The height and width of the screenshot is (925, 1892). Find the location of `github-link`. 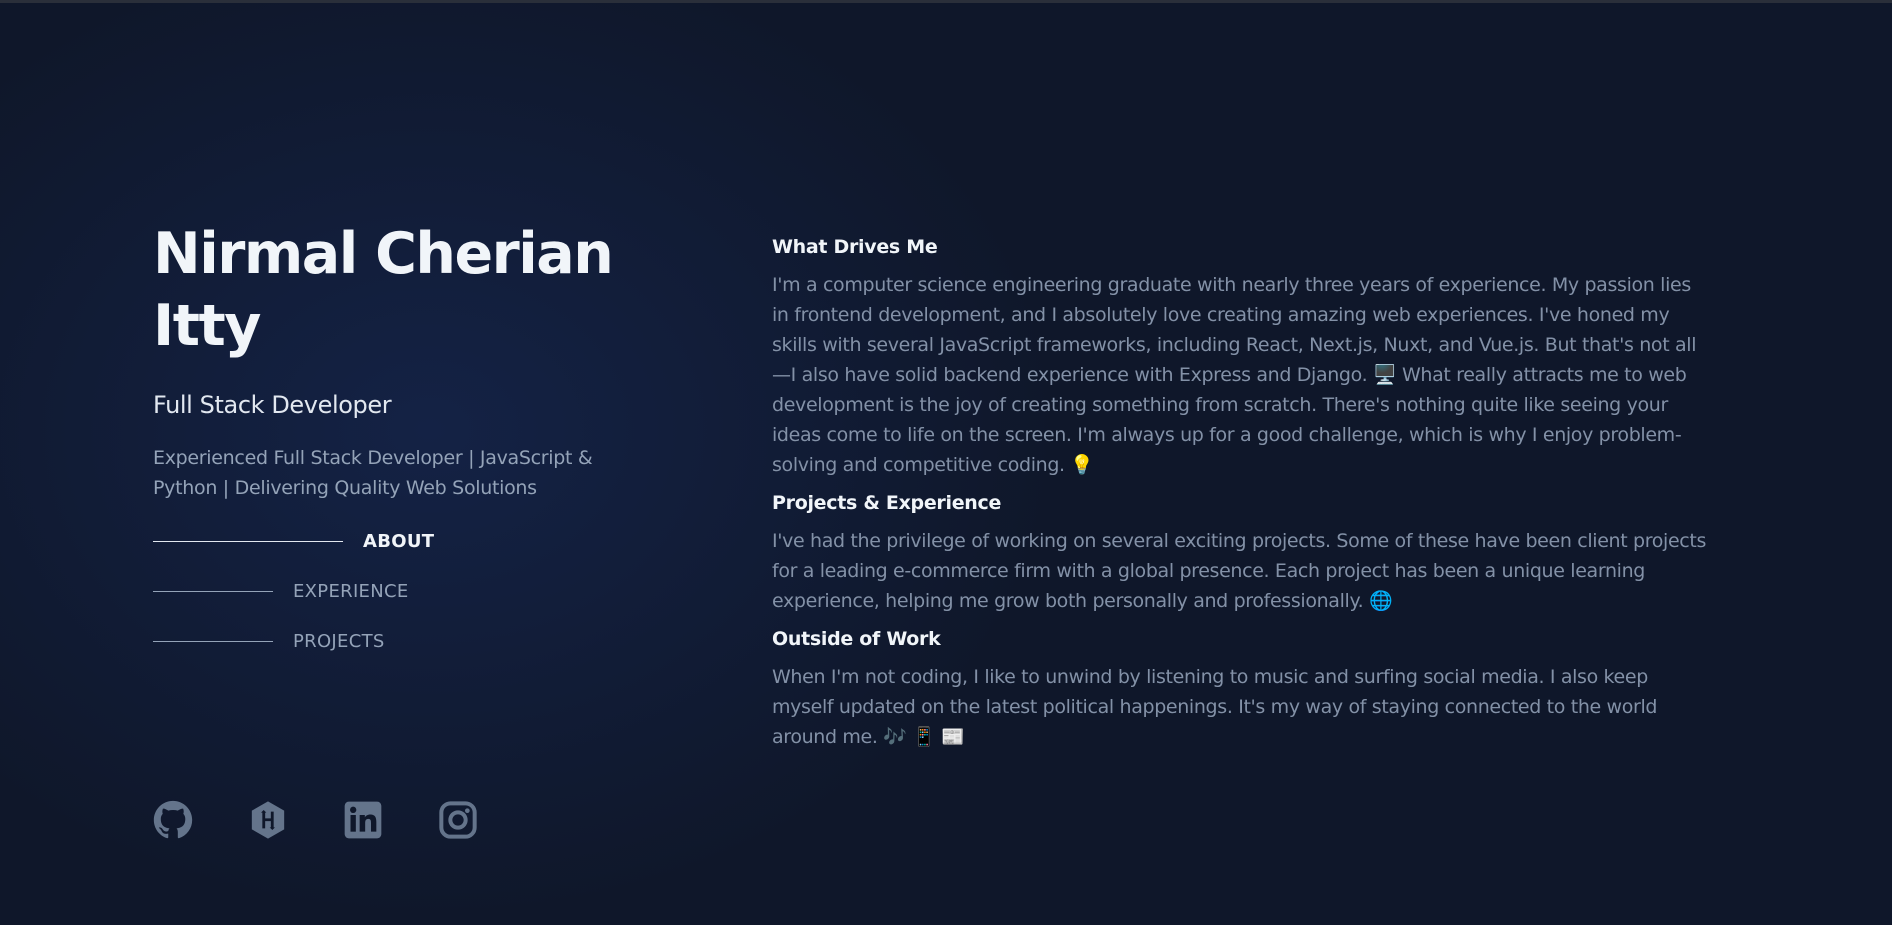

github-link is located at coordinates (173, 820).